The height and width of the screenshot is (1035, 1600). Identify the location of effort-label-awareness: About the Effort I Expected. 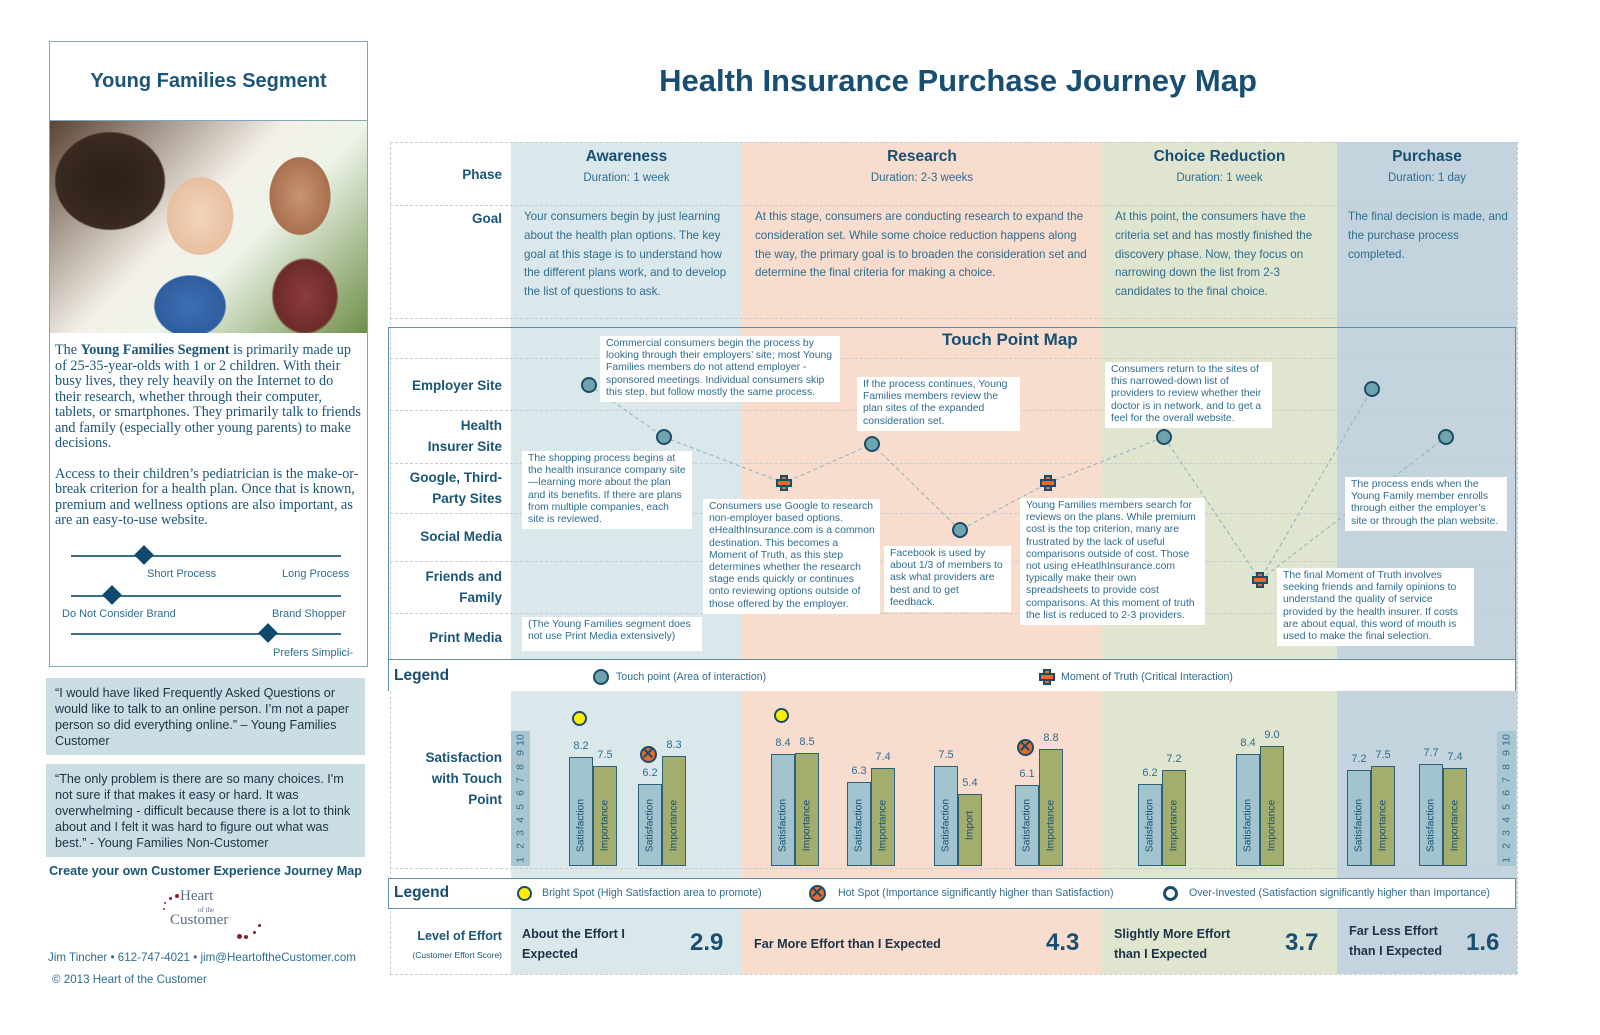
(573, 944).